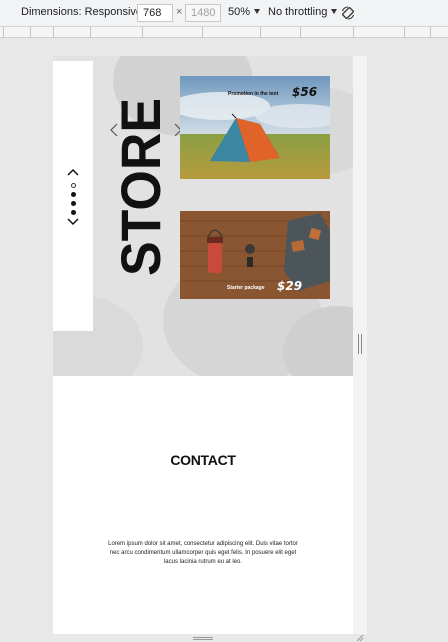 This screenshot has height=642, width=448. What do you see at coordinates (255, 255) in the screenshot?
I see `product-card-starter: Starter package $29` at bounding box center [255, 255].